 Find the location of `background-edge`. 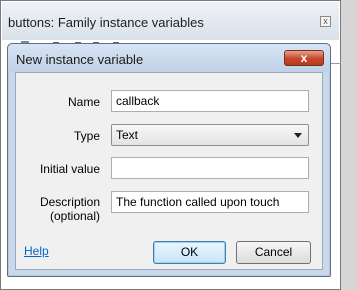

background-edge is located at coordinates (349, 145).